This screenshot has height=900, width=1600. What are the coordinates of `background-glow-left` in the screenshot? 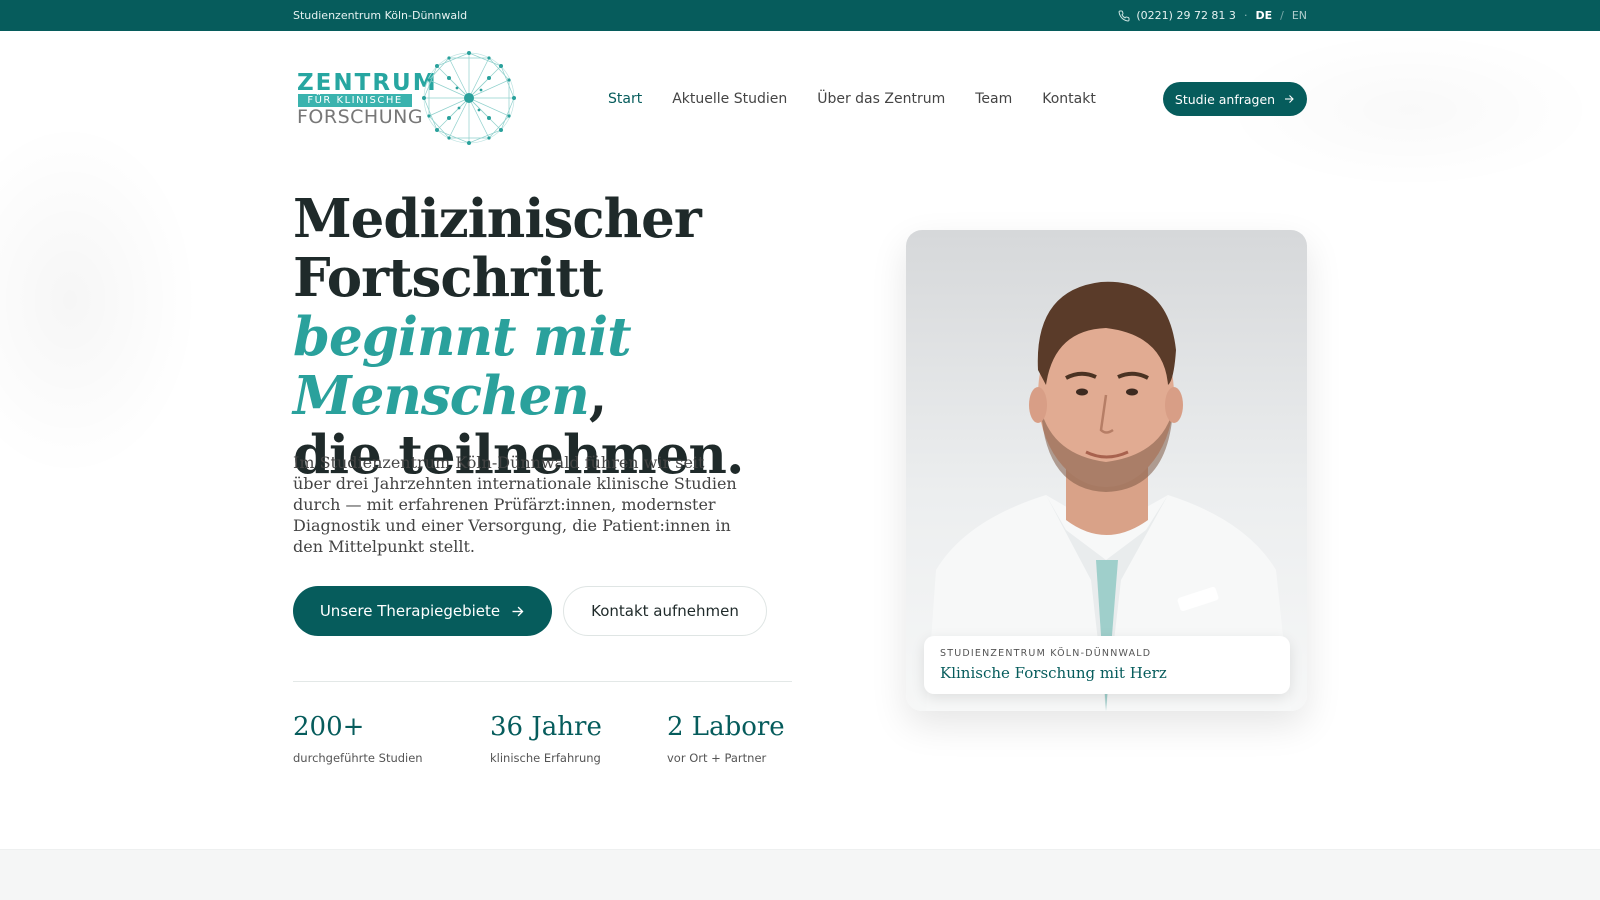 It's located at (100, 300).